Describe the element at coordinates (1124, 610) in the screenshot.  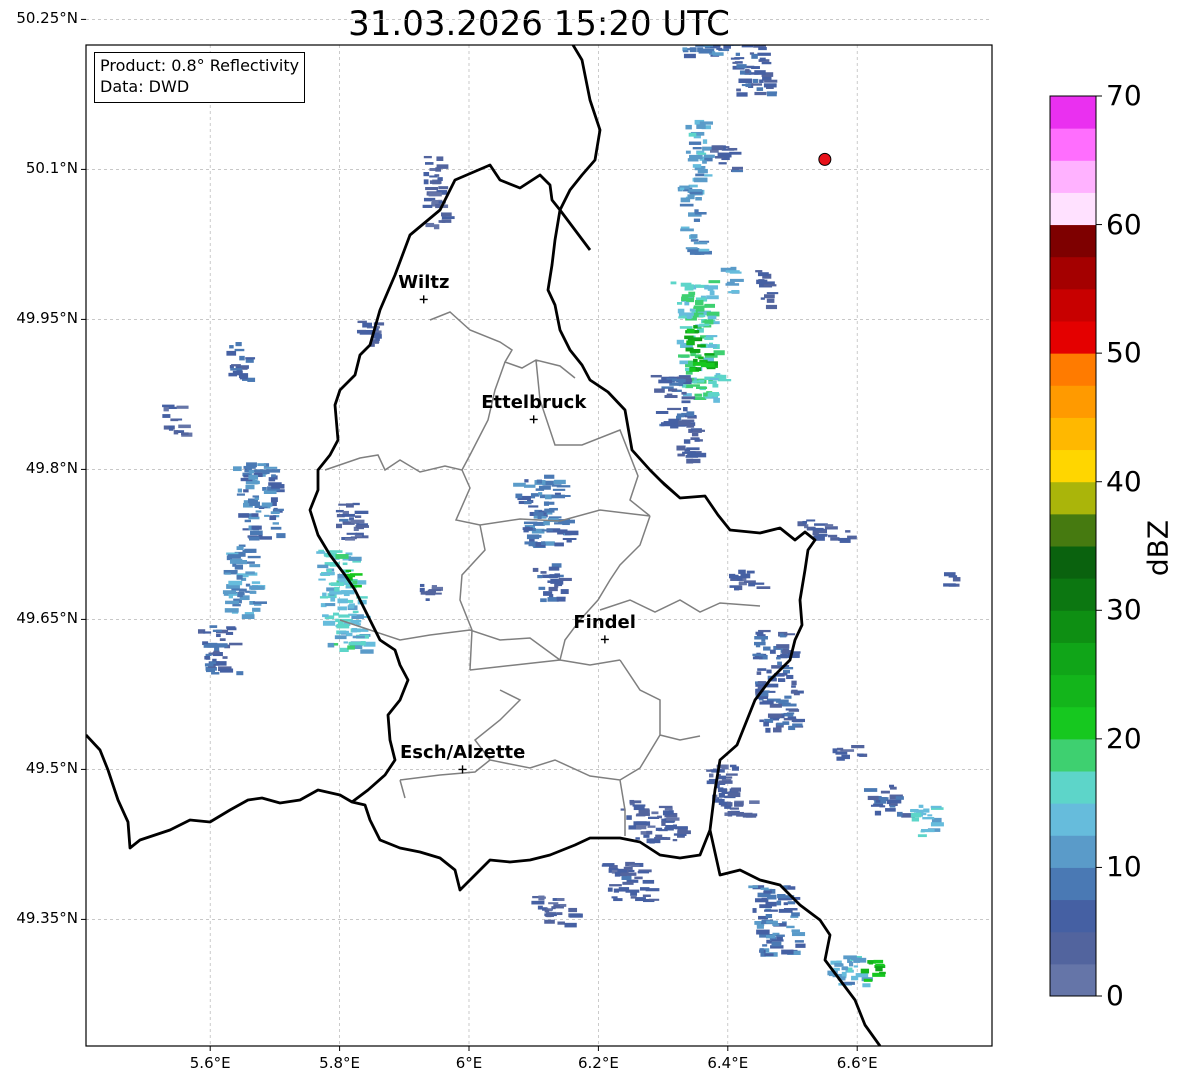
I see `colorbar-tick-label: 30` at that location.